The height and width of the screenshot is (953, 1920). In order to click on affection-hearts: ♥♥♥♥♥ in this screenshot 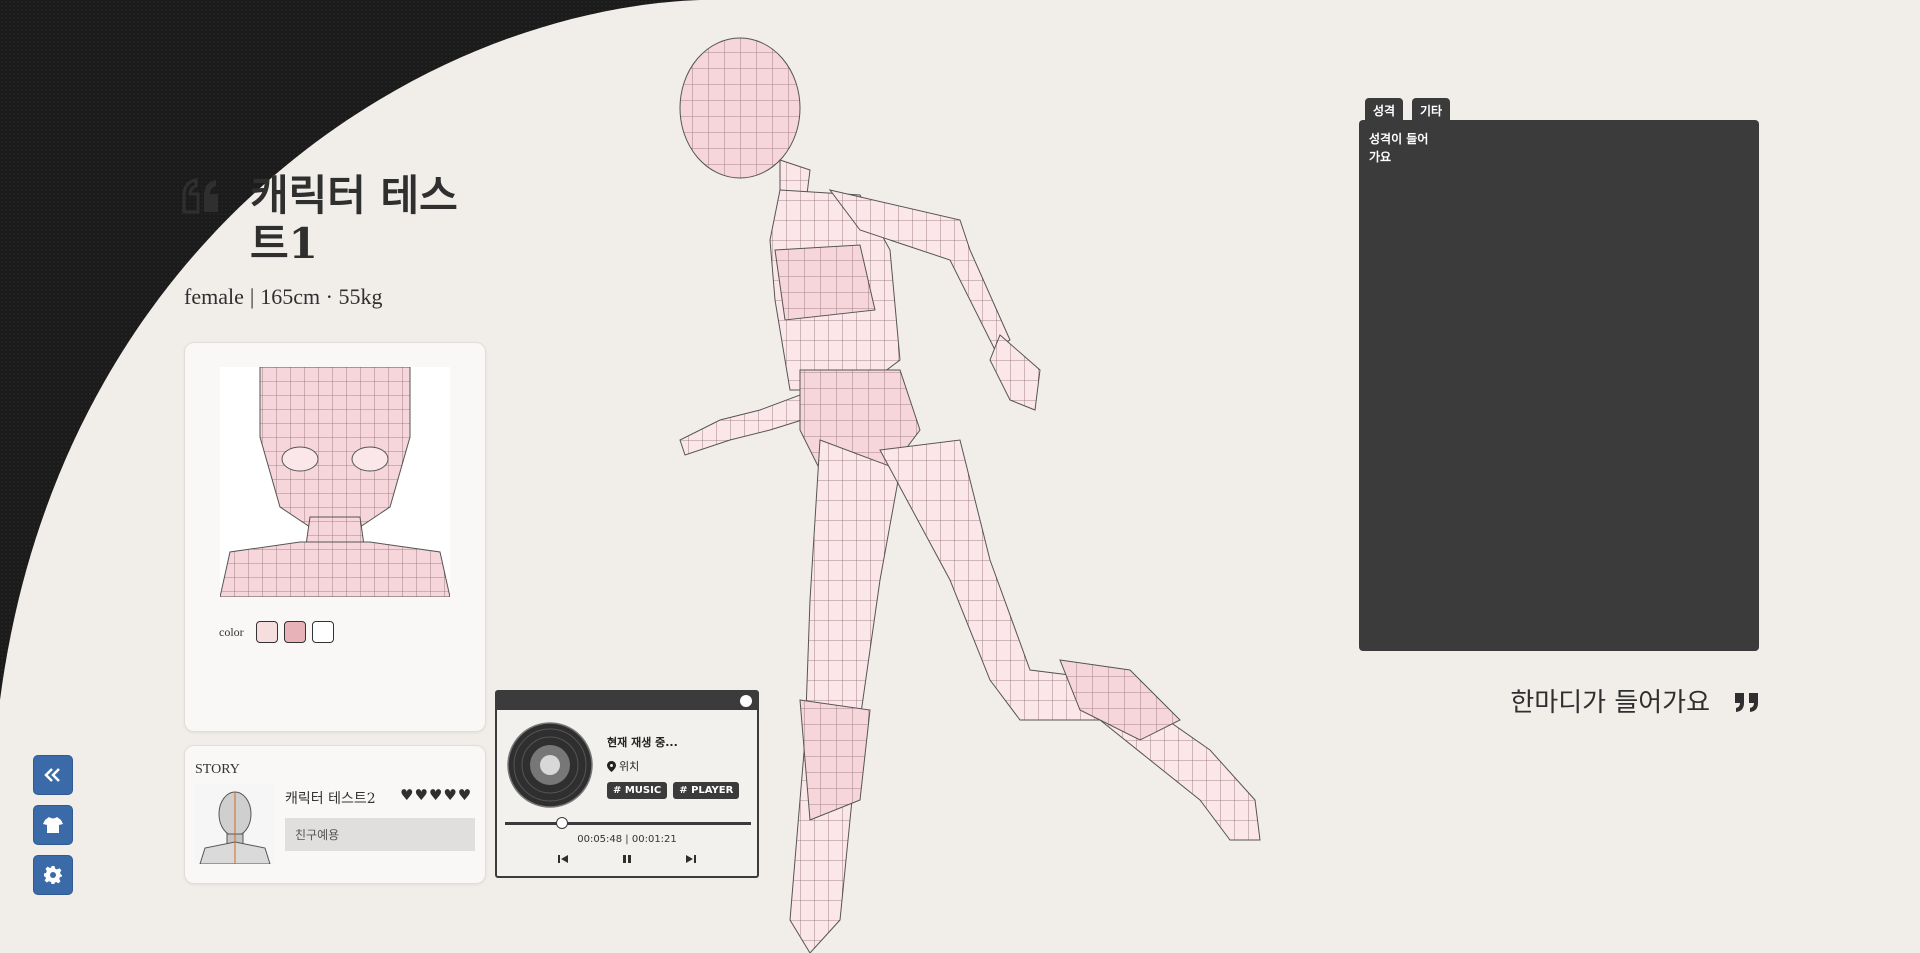, I will do `click(436, 795)`.